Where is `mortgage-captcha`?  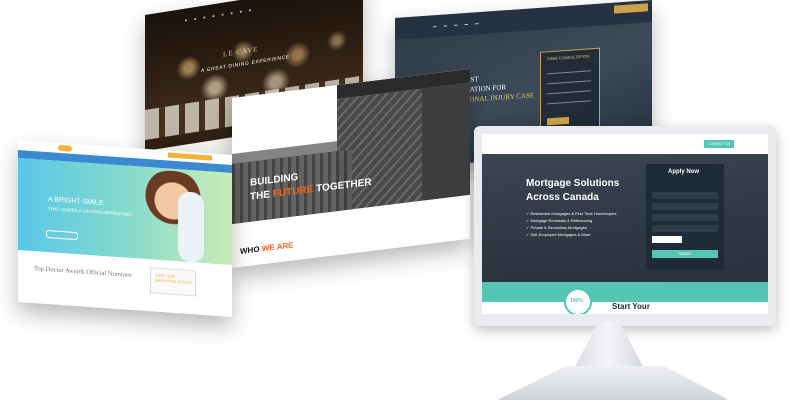 mortgage-captcha is located at coordinates (667, 239).